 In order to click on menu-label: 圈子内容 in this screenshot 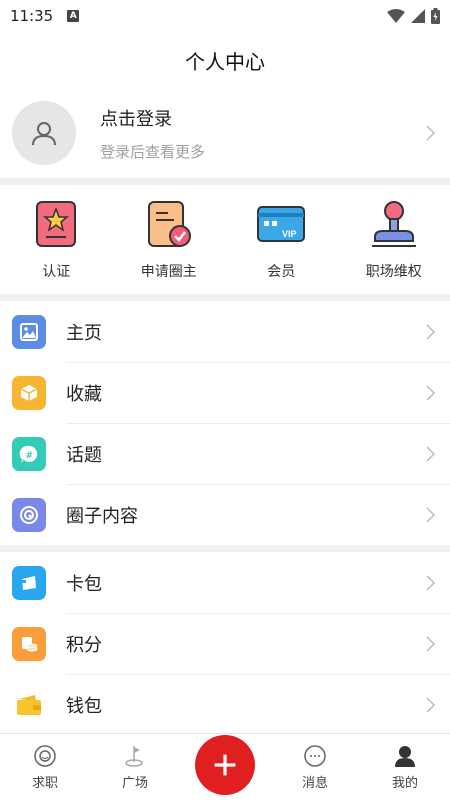, I will do `click(102, 516)`.